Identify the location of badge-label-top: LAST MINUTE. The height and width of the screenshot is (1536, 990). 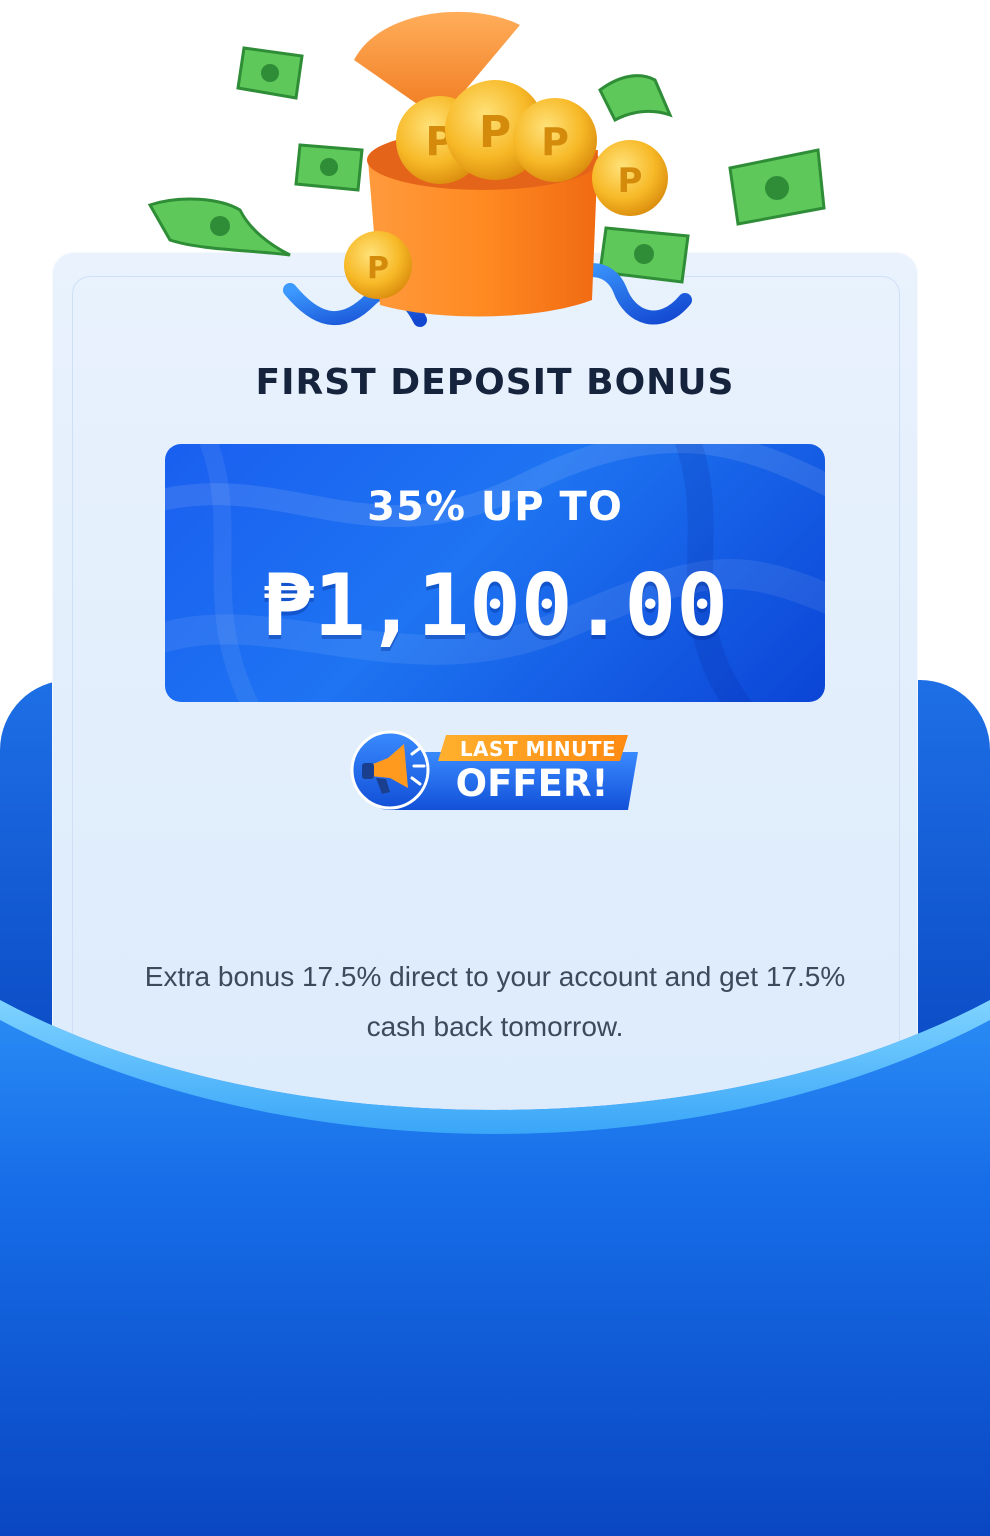
(538, 749).